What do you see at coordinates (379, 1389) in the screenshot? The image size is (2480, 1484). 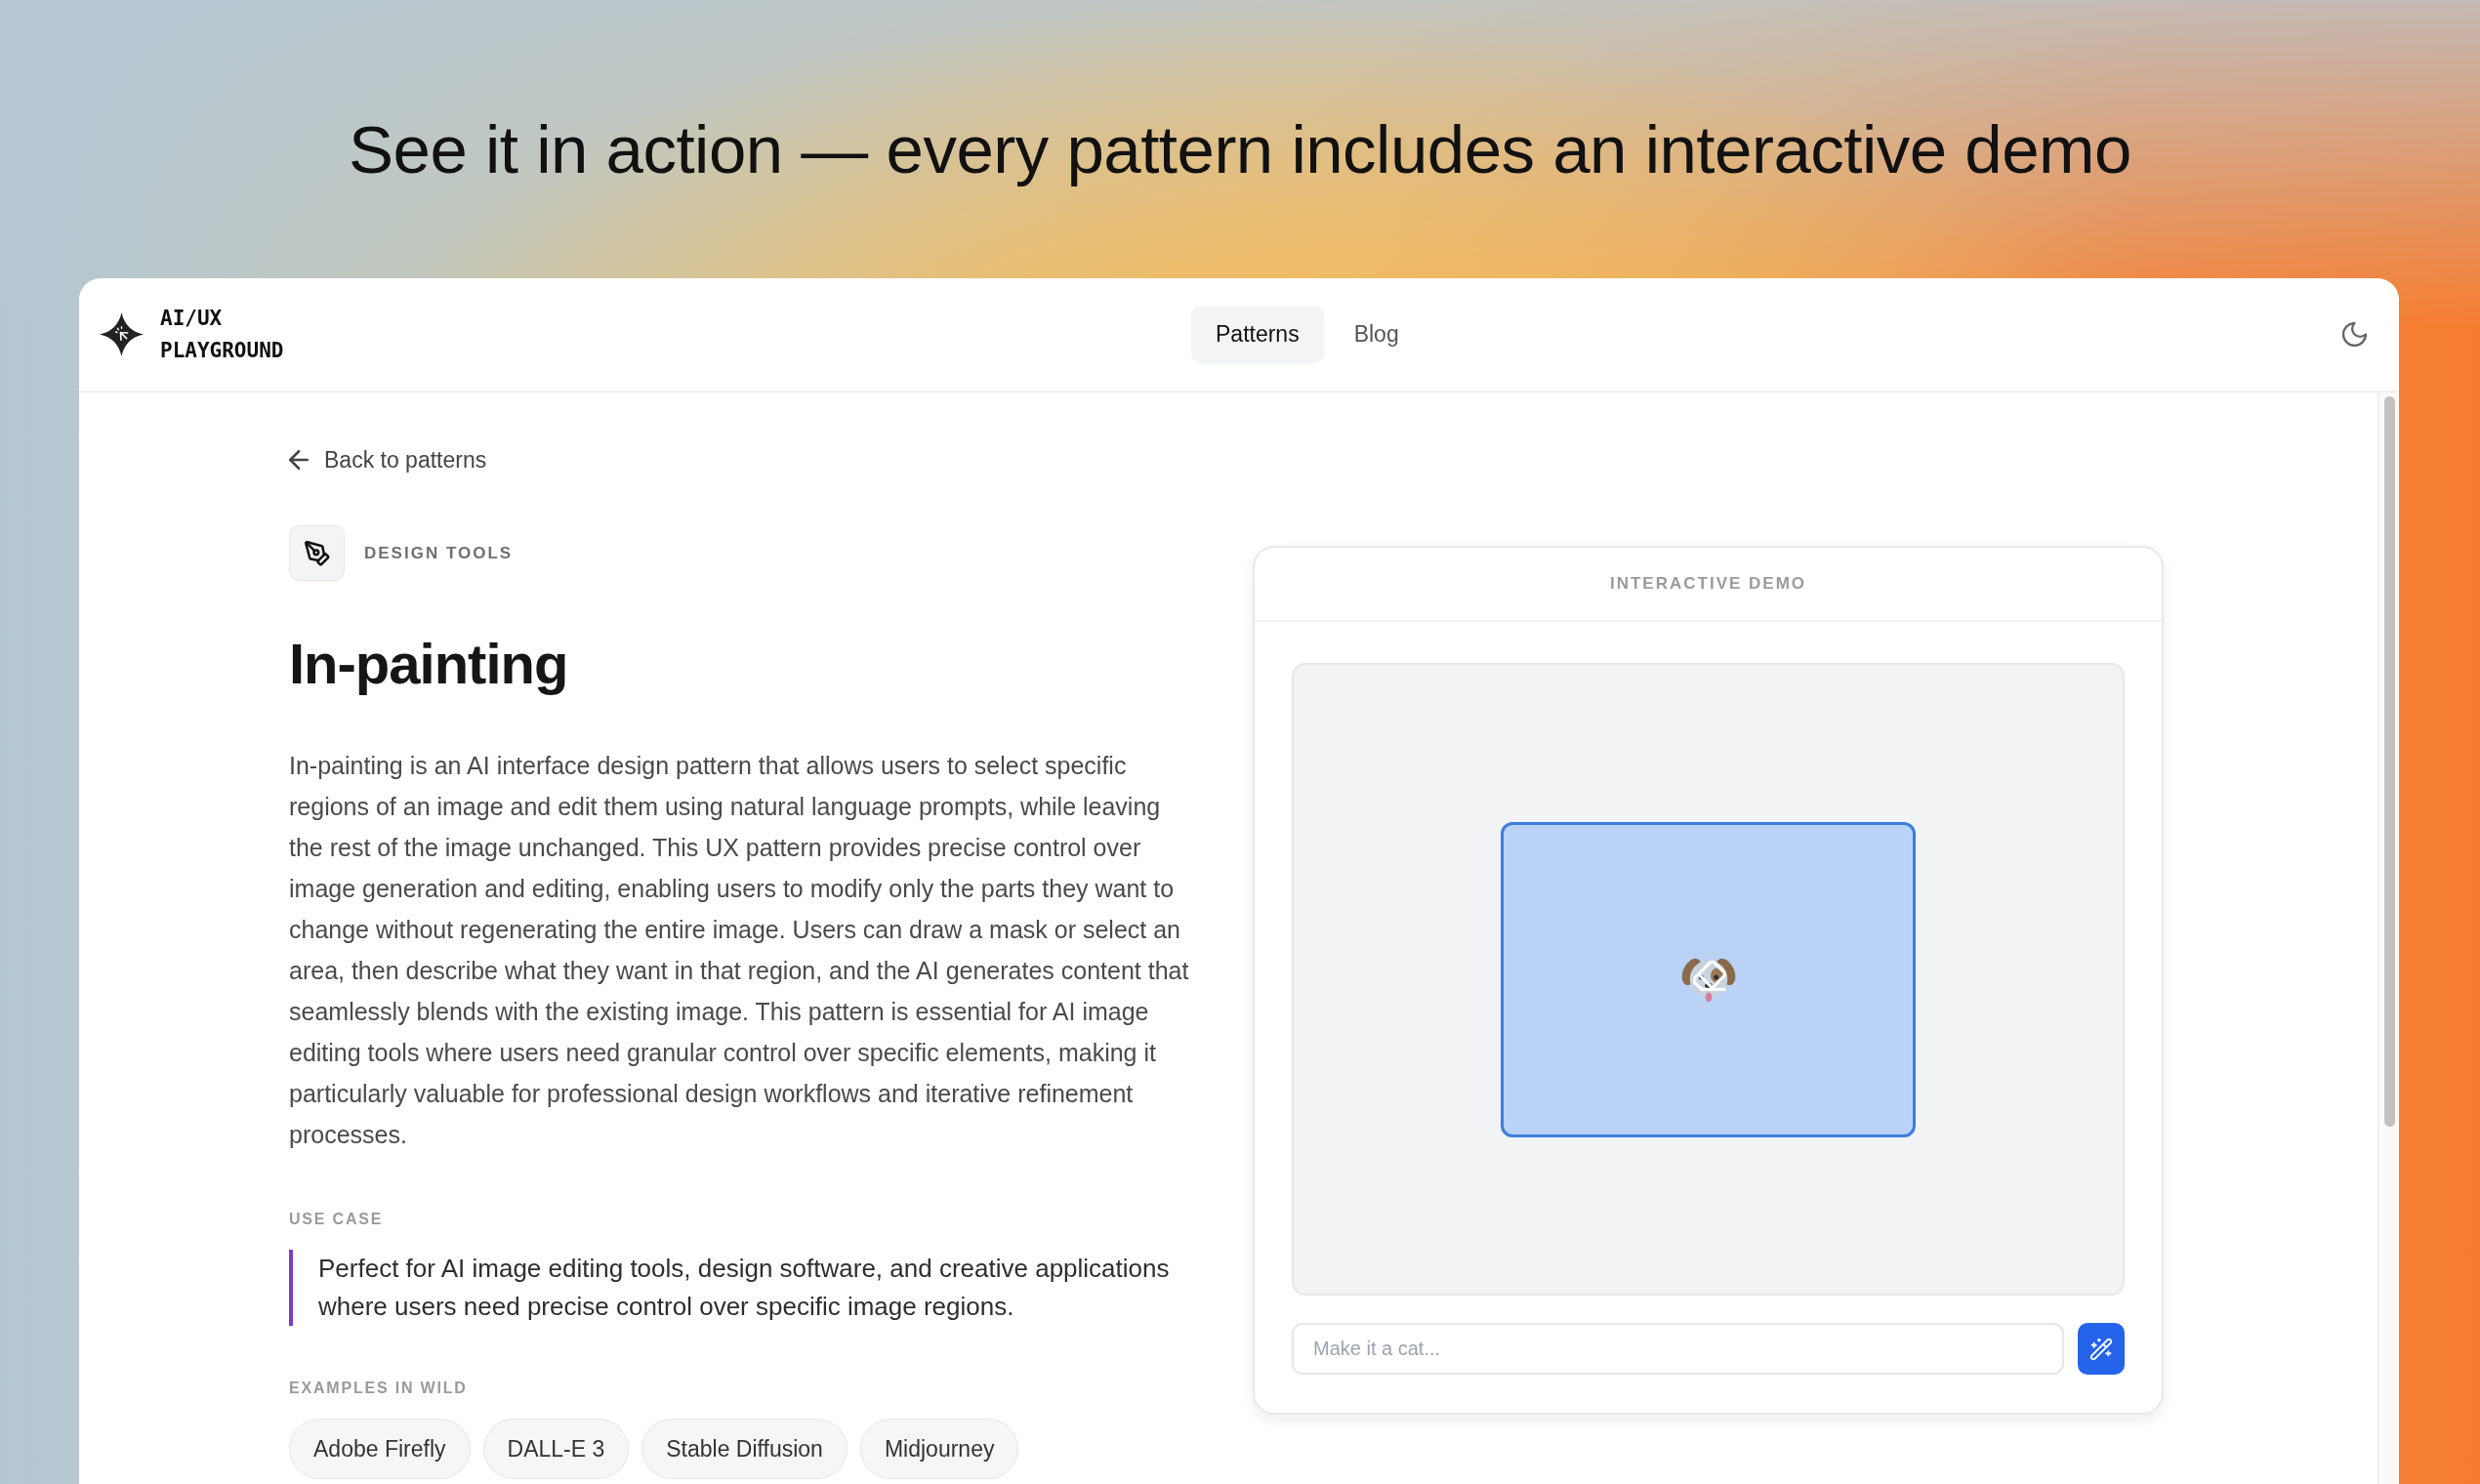 I see `section-label: EXAMPLES IN WILD` at bounding box center [379, 1389].